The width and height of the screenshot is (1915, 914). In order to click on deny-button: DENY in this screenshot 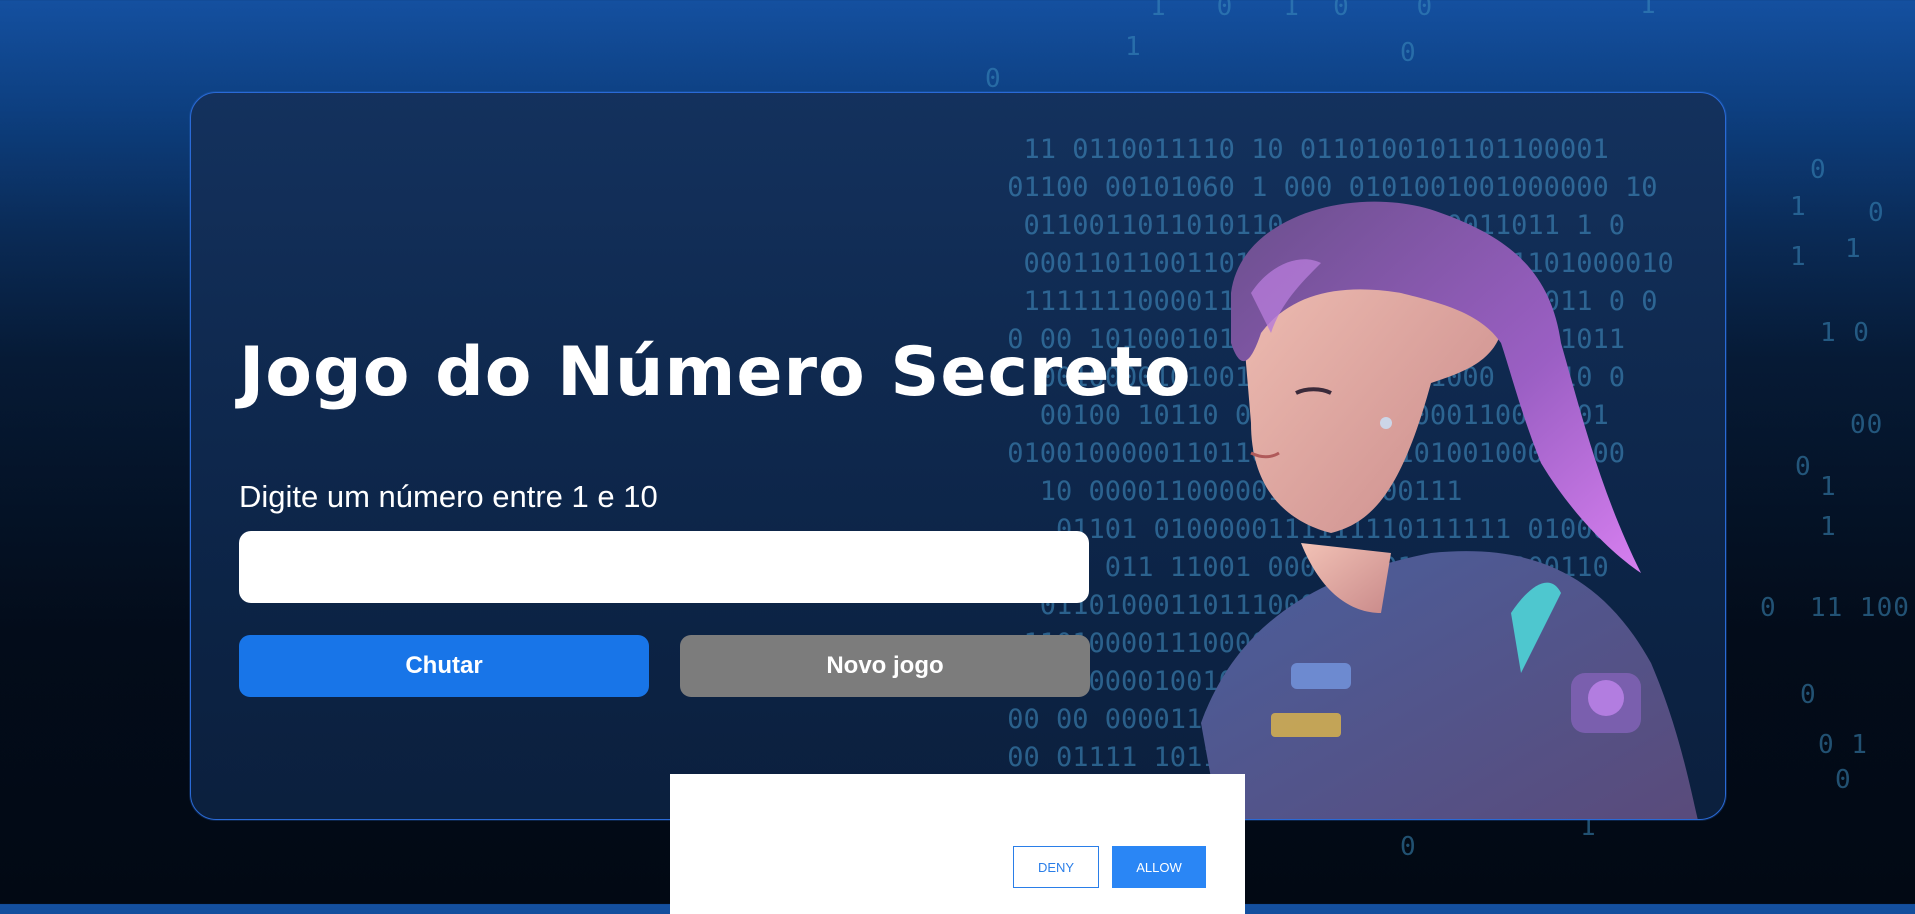, I will do `click(1056, 867)`.